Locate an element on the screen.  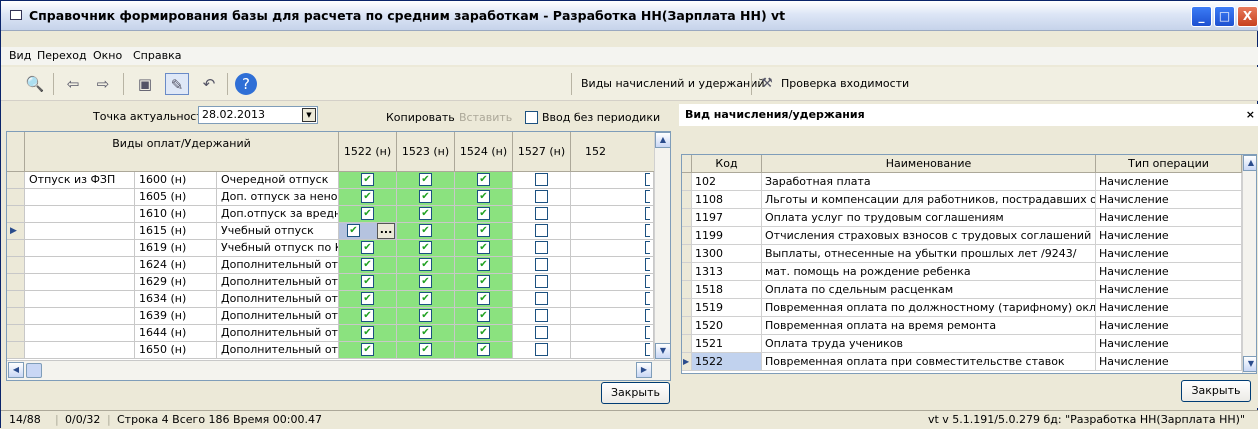
name-cell: Доп. отпуск за ненорм is located at coordinates (278, 197).